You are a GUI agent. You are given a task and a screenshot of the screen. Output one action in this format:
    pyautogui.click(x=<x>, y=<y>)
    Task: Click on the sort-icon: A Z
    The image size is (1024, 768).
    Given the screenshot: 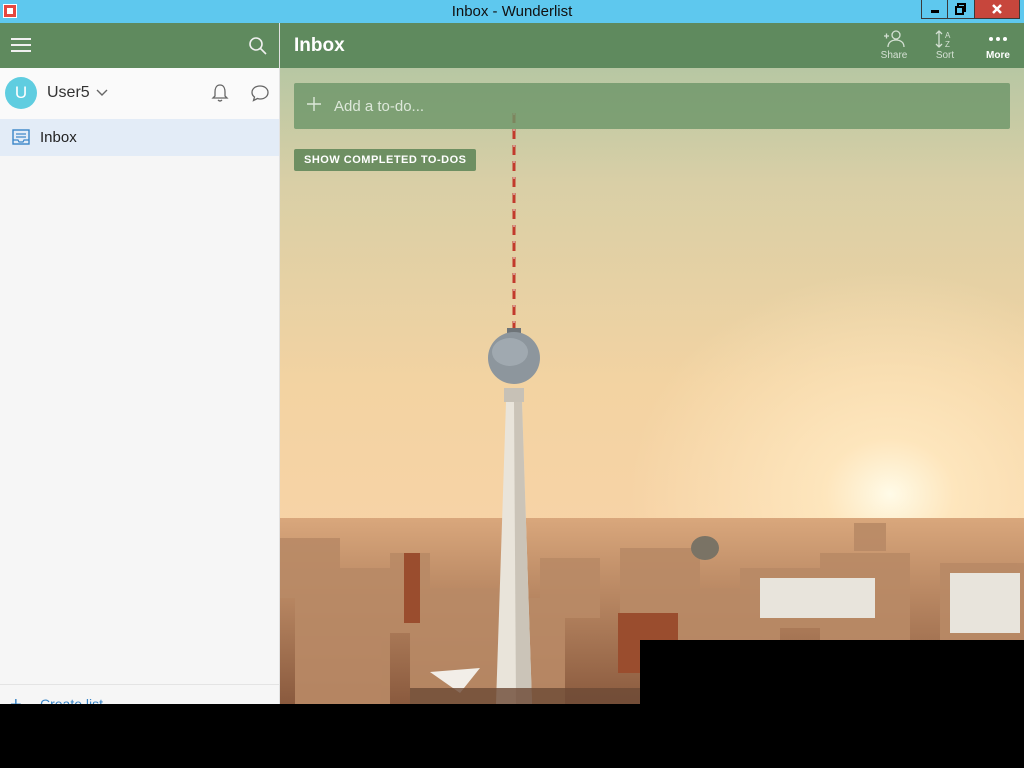 What is the action you would take?
    pyautogui.click(x=943, y=39)
    